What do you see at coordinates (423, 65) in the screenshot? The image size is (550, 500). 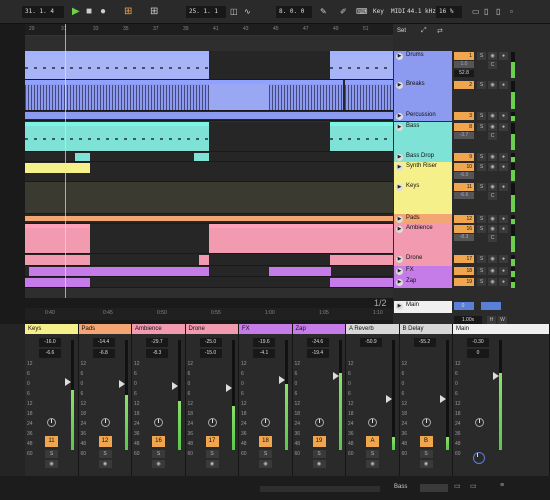 I see `track-name-cell-drums: ▶ Drums` at bounding box center [423, 65].